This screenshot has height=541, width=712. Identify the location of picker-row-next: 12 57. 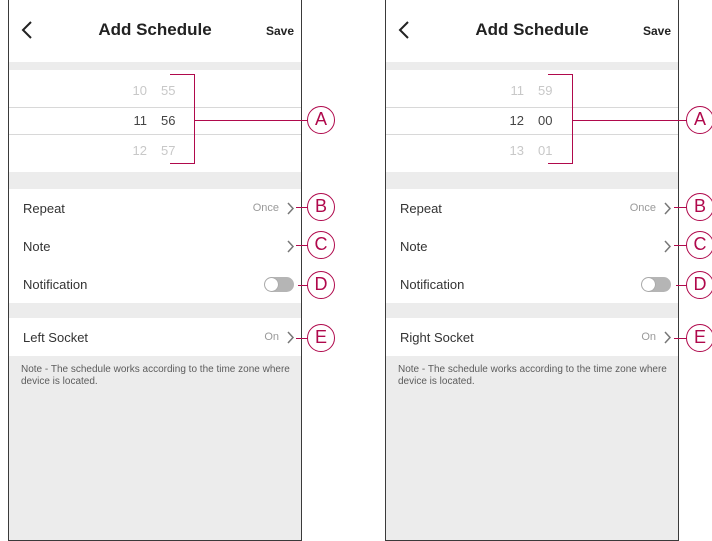
(155, 151).